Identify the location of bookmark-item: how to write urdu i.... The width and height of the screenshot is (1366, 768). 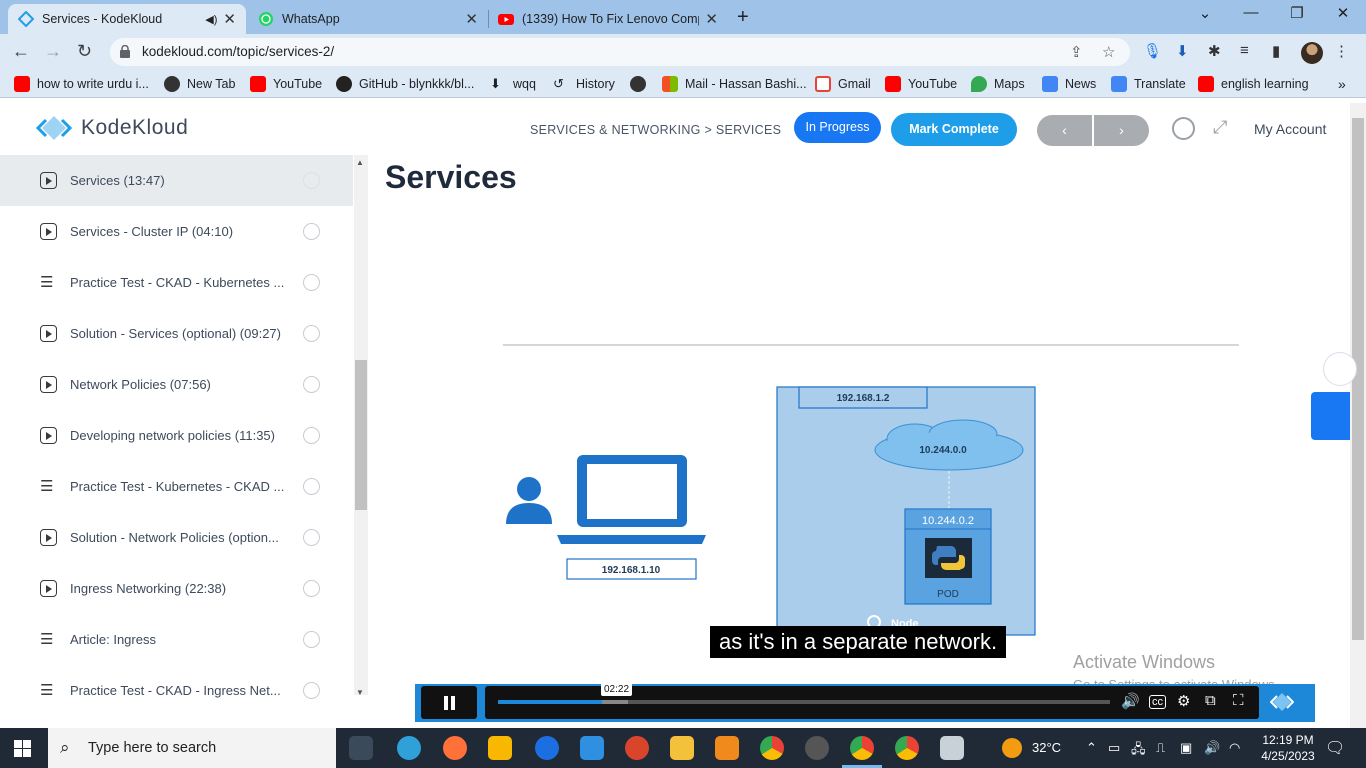
(81, 84).